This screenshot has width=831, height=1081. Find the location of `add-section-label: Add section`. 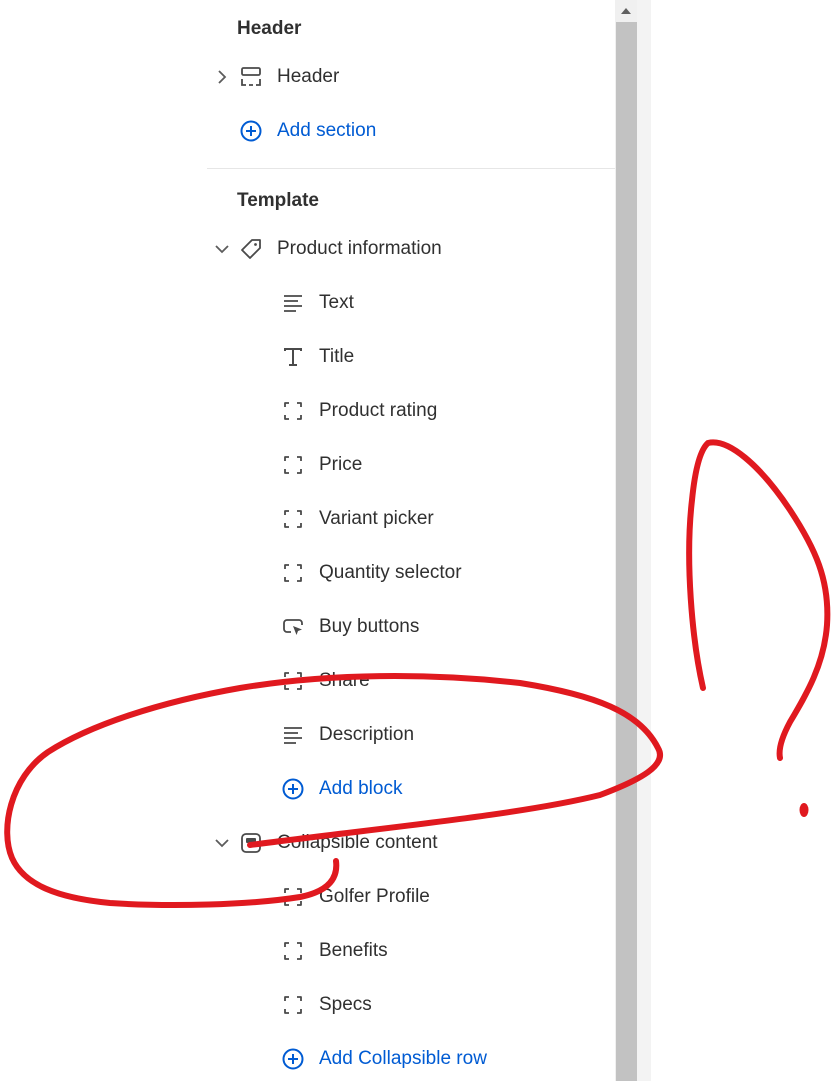

add-section-label: Add section is located at coordinates (327, 130).